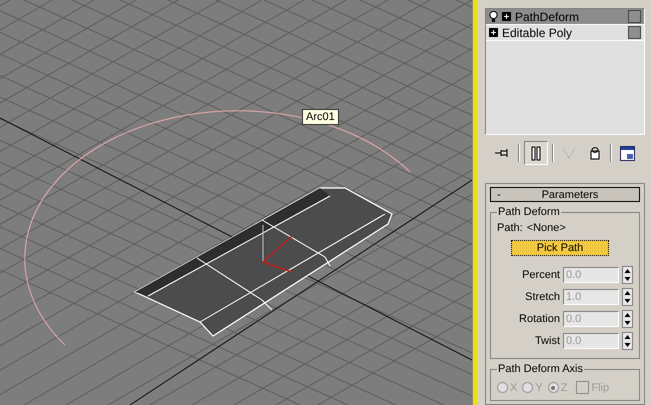 The image size is (651, 405). I want to click on modifier-item: PathDeform, so click(565, 17).